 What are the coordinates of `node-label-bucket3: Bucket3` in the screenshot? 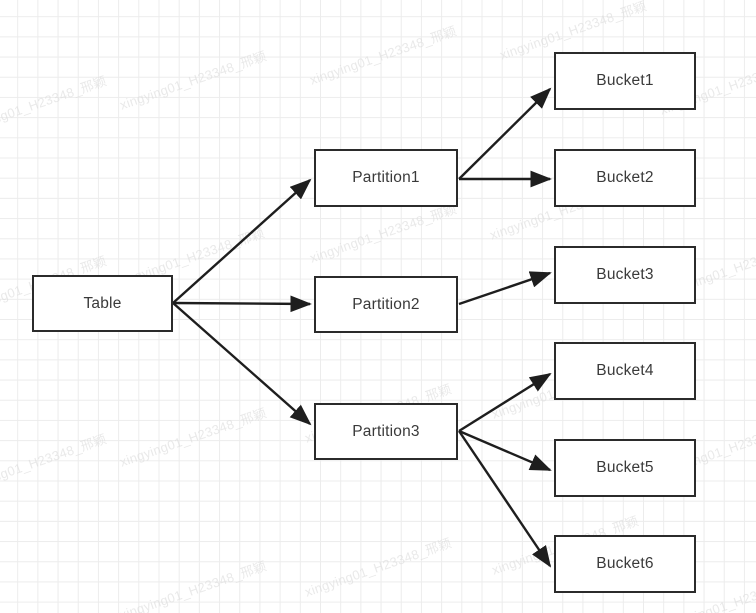 It's located at (625, 275).